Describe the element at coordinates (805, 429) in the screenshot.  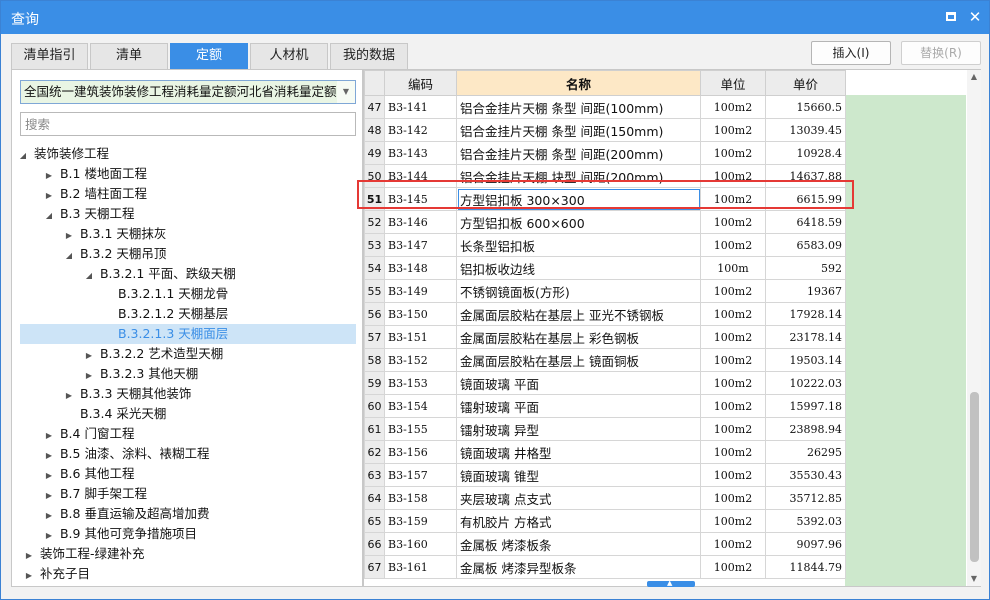
I see `cell-price: 23898.94` at that location.